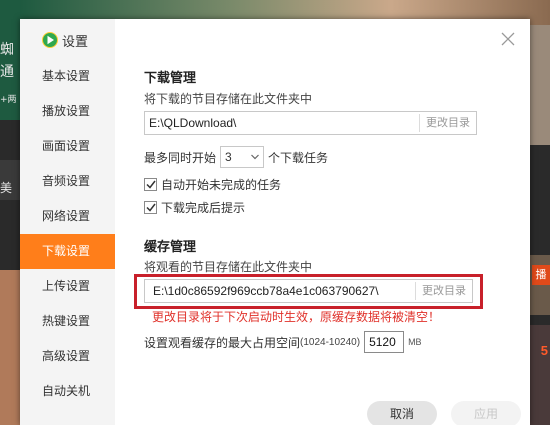 The width and height of the screenshot is (550, 425). What do you see at coordinates (67, 216) in the screenshot?
I see `sidebar-item-network: 网络设置` at bounding box center [67, 216].